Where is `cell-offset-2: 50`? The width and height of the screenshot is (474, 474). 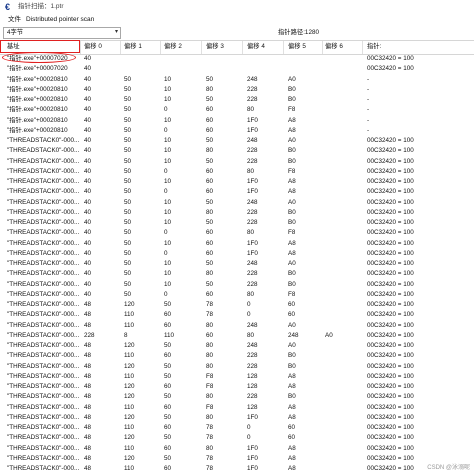
cell-offset-2: 50 is located at coordinates (168, 458).